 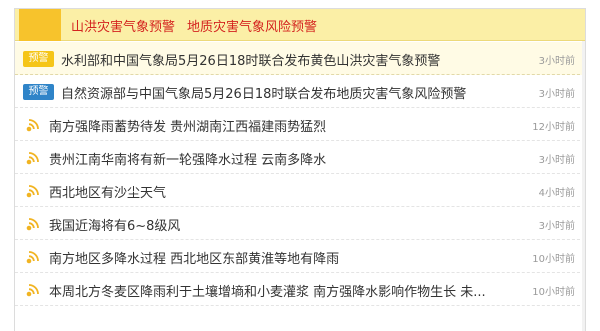 I want to click on item-title: 南方强降雨蓄势待发 贵州湖南江西福建雨势猛烈, so click(x=281, y=125).